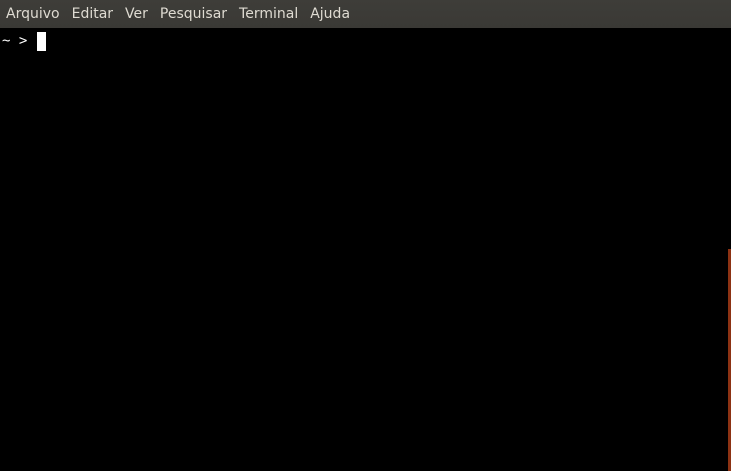 The width and height of the screenshot is (731, 471). Describe the element at coordinates (19, 41) in the screenshot. I see `shell-prompt: ~ >` at that location.